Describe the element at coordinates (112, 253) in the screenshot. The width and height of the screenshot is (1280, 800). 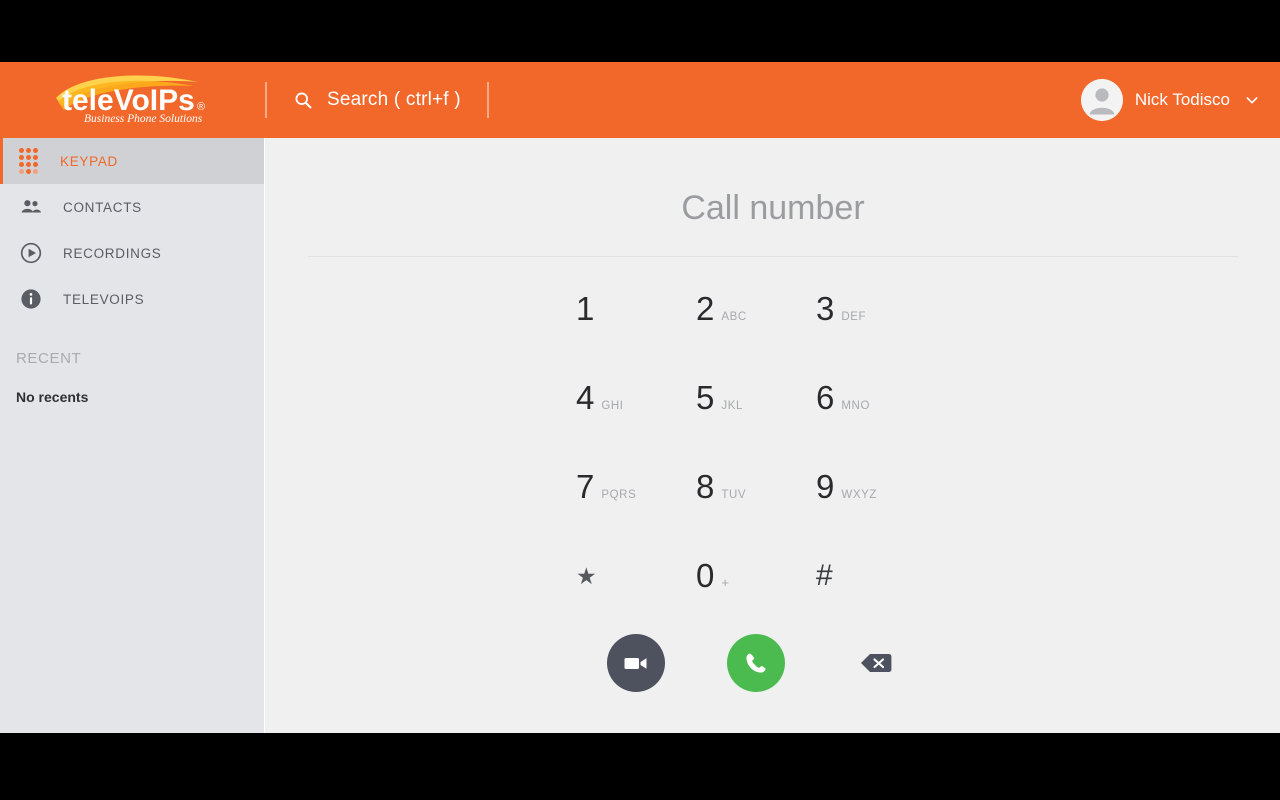
I see `sidebar-item-label: RECORDINGS` at that location.